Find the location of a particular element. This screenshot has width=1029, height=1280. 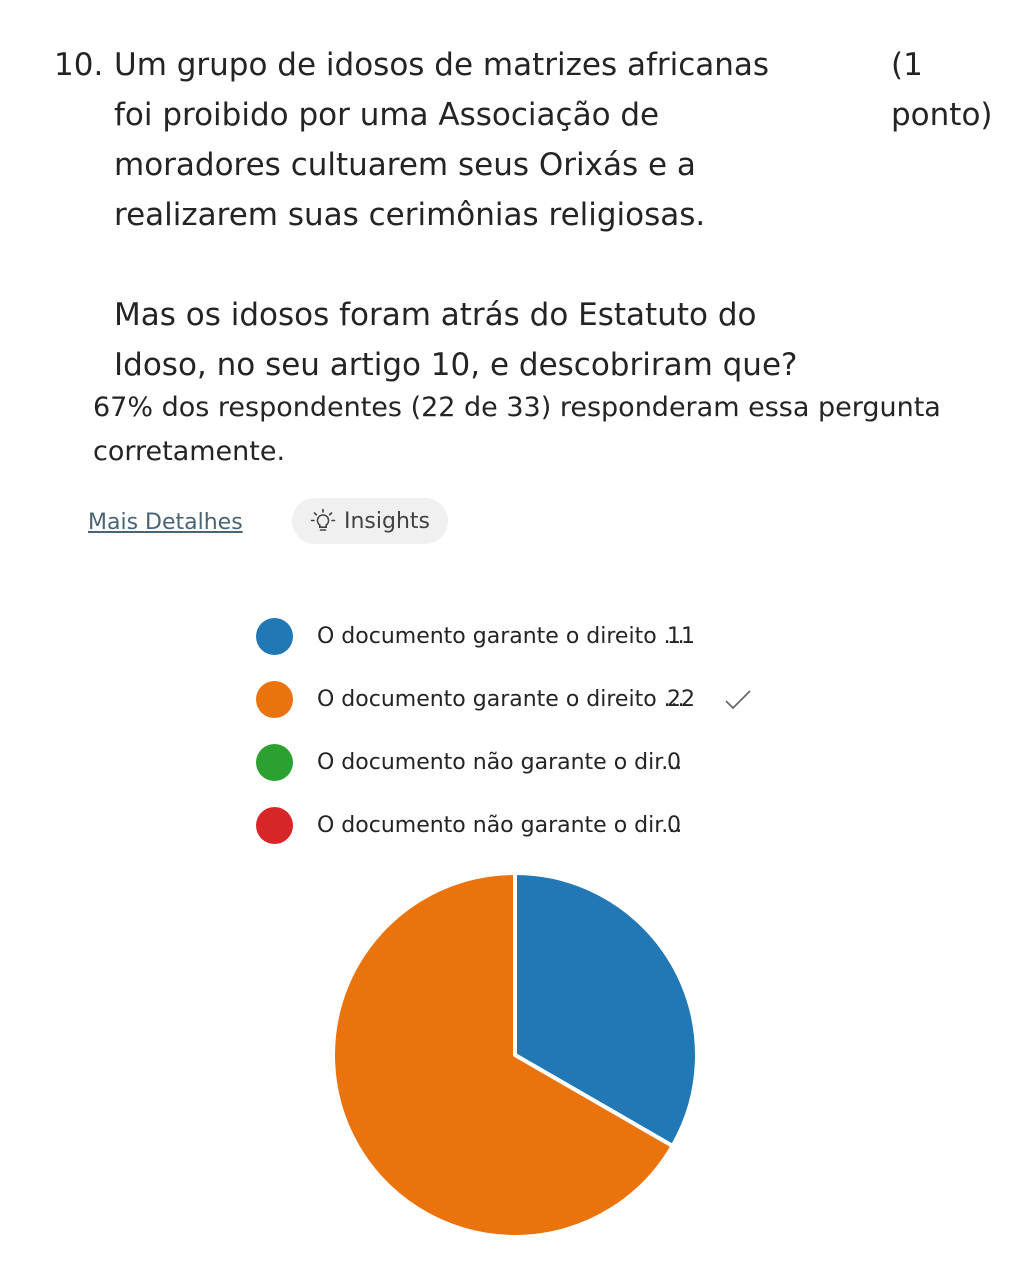

question-number: 10. is located at coordinates (79, 65).